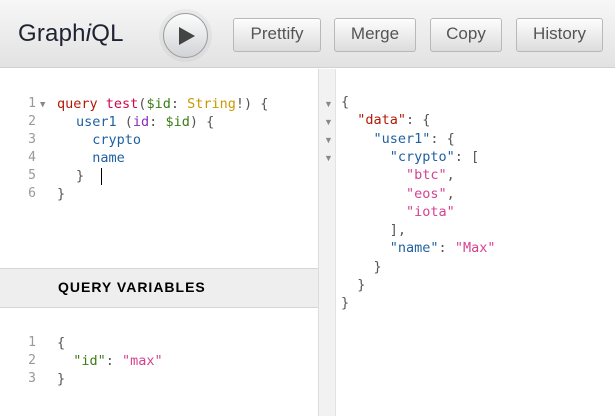  I want to click on history-button: History, so click(559, 35).